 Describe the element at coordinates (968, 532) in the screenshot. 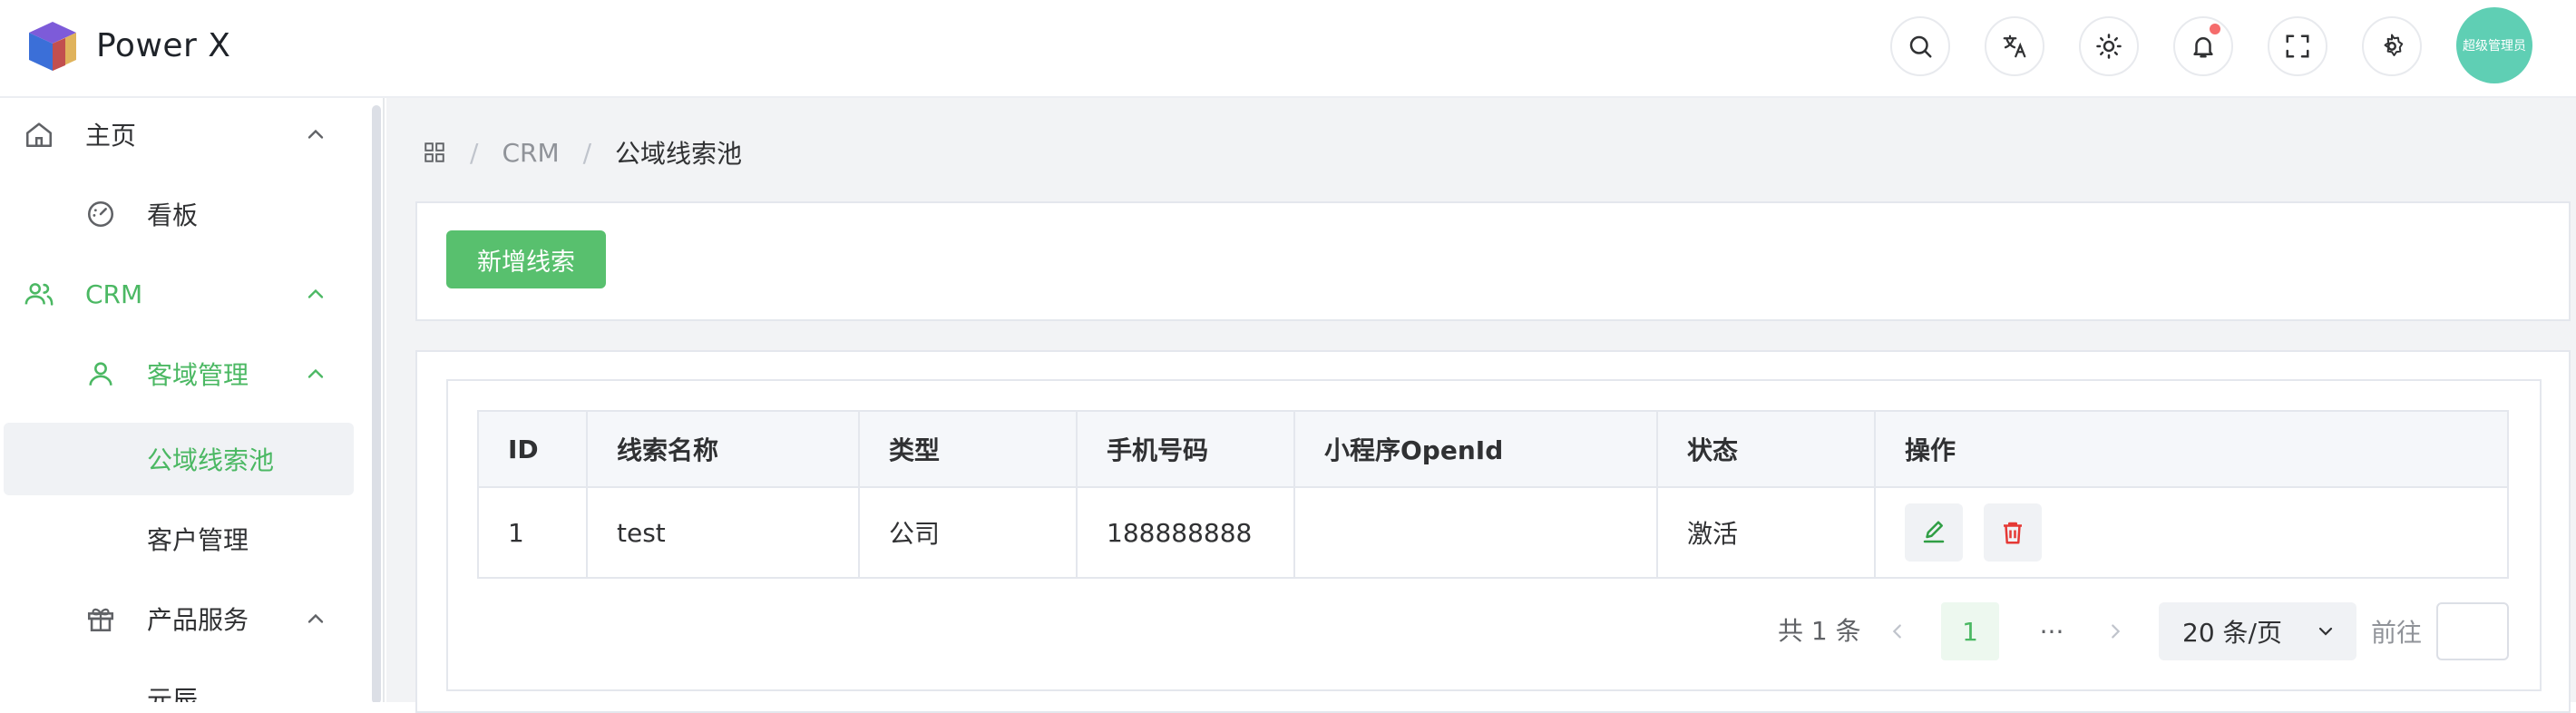

I see `cell-type: 公司` at that location.